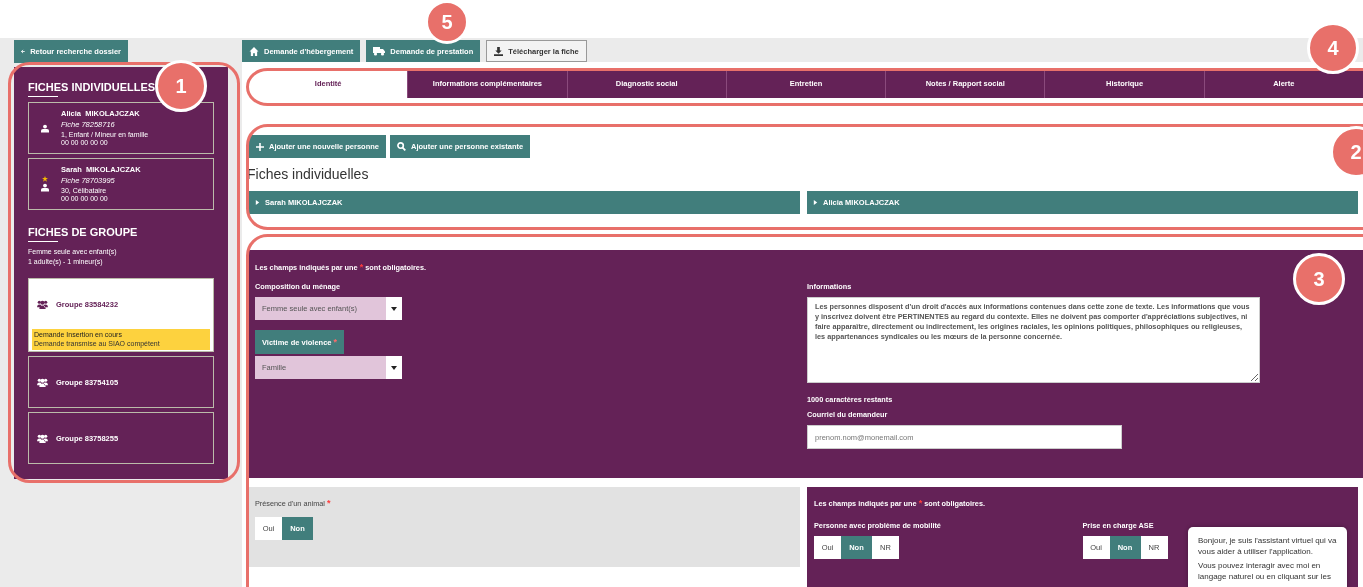 The height and width of the screenshot is (587, 1363). I want to click on truck-icon, so click(379, 51).